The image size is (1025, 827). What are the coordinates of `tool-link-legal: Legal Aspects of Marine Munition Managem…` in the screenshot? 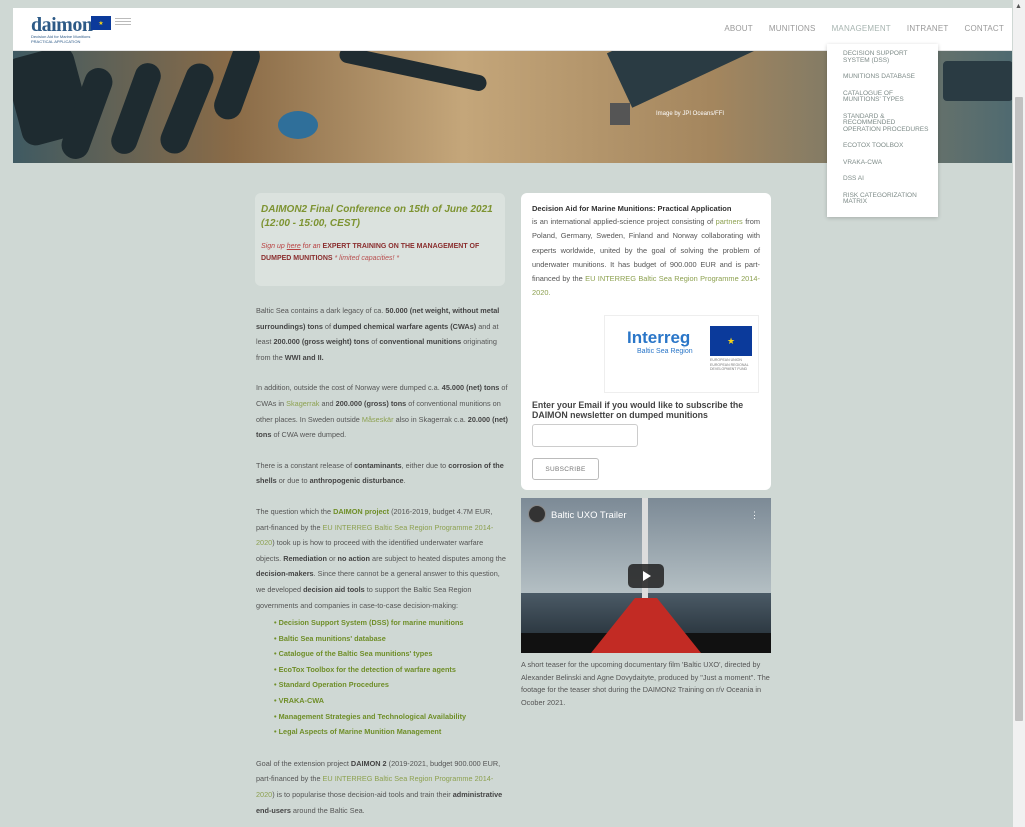 It's located at (391, 732).